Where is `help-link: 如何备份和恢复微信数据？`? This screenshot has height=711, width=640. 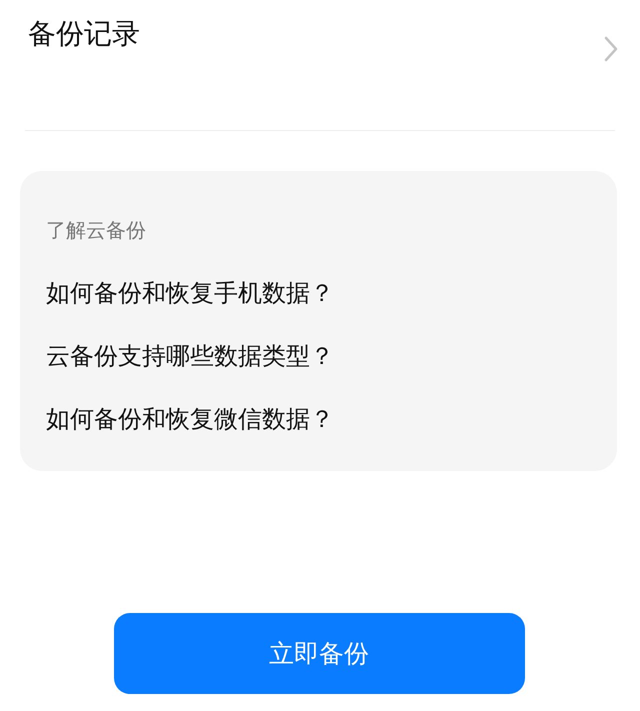 help-link: 如何备份和恢复微信数据？ is located at coordinates (331, 419).